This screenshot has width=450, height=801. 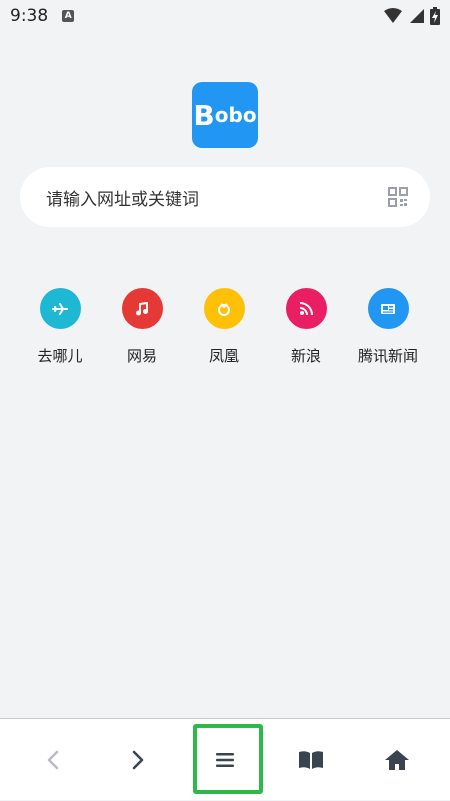 I want to click on menu-button, so click(x=225, y=760).